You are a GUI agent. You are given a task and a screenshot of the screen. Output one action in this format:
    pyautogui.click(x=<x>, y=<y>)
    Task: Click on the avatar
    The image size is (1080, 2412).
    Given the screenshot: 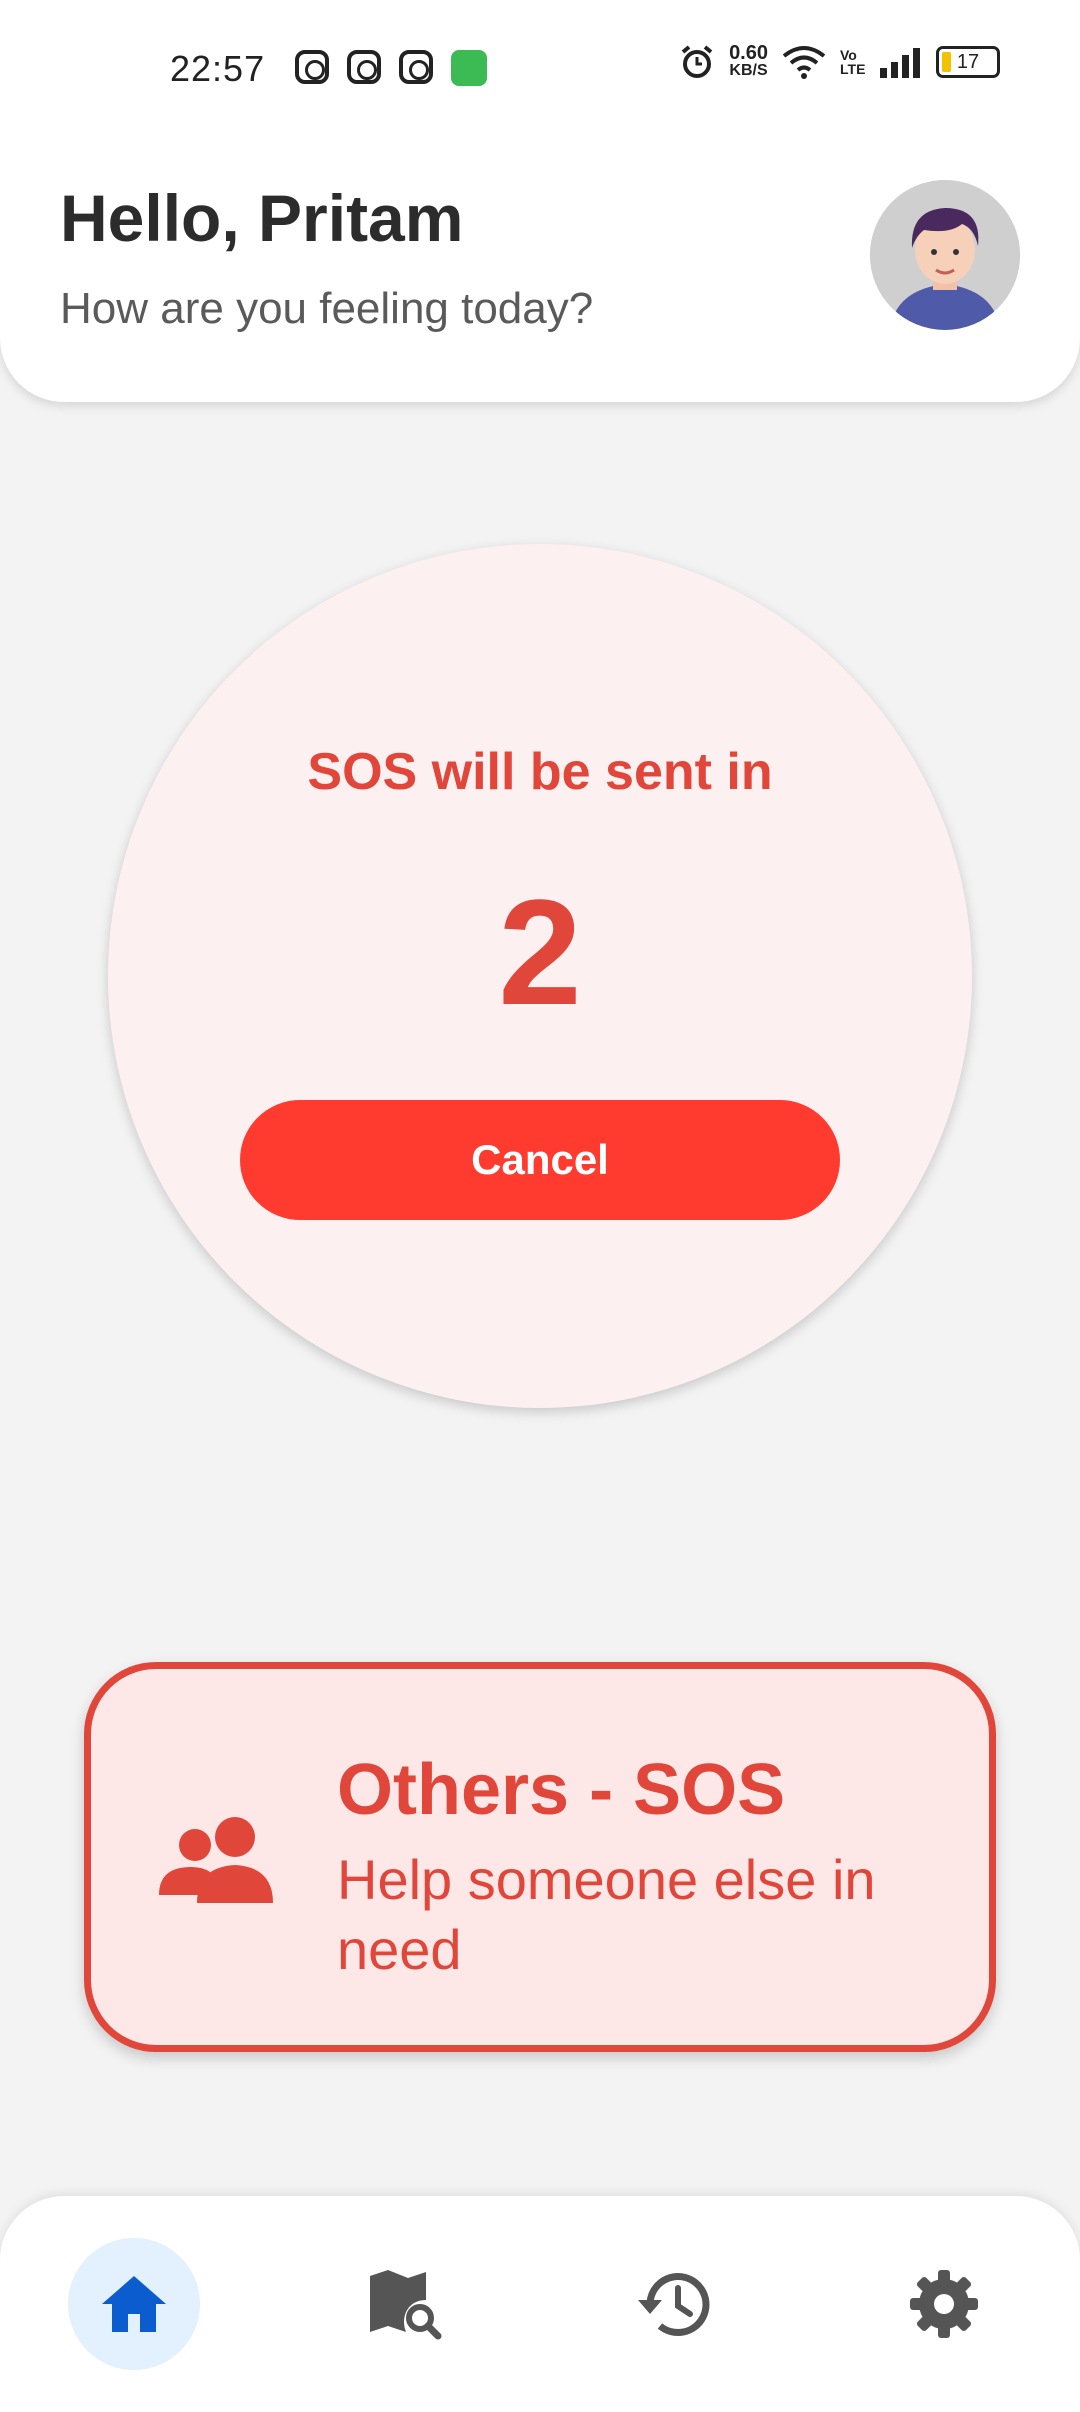 What is the action you would take?
    pyautogui.click(x=945, y=255)
    